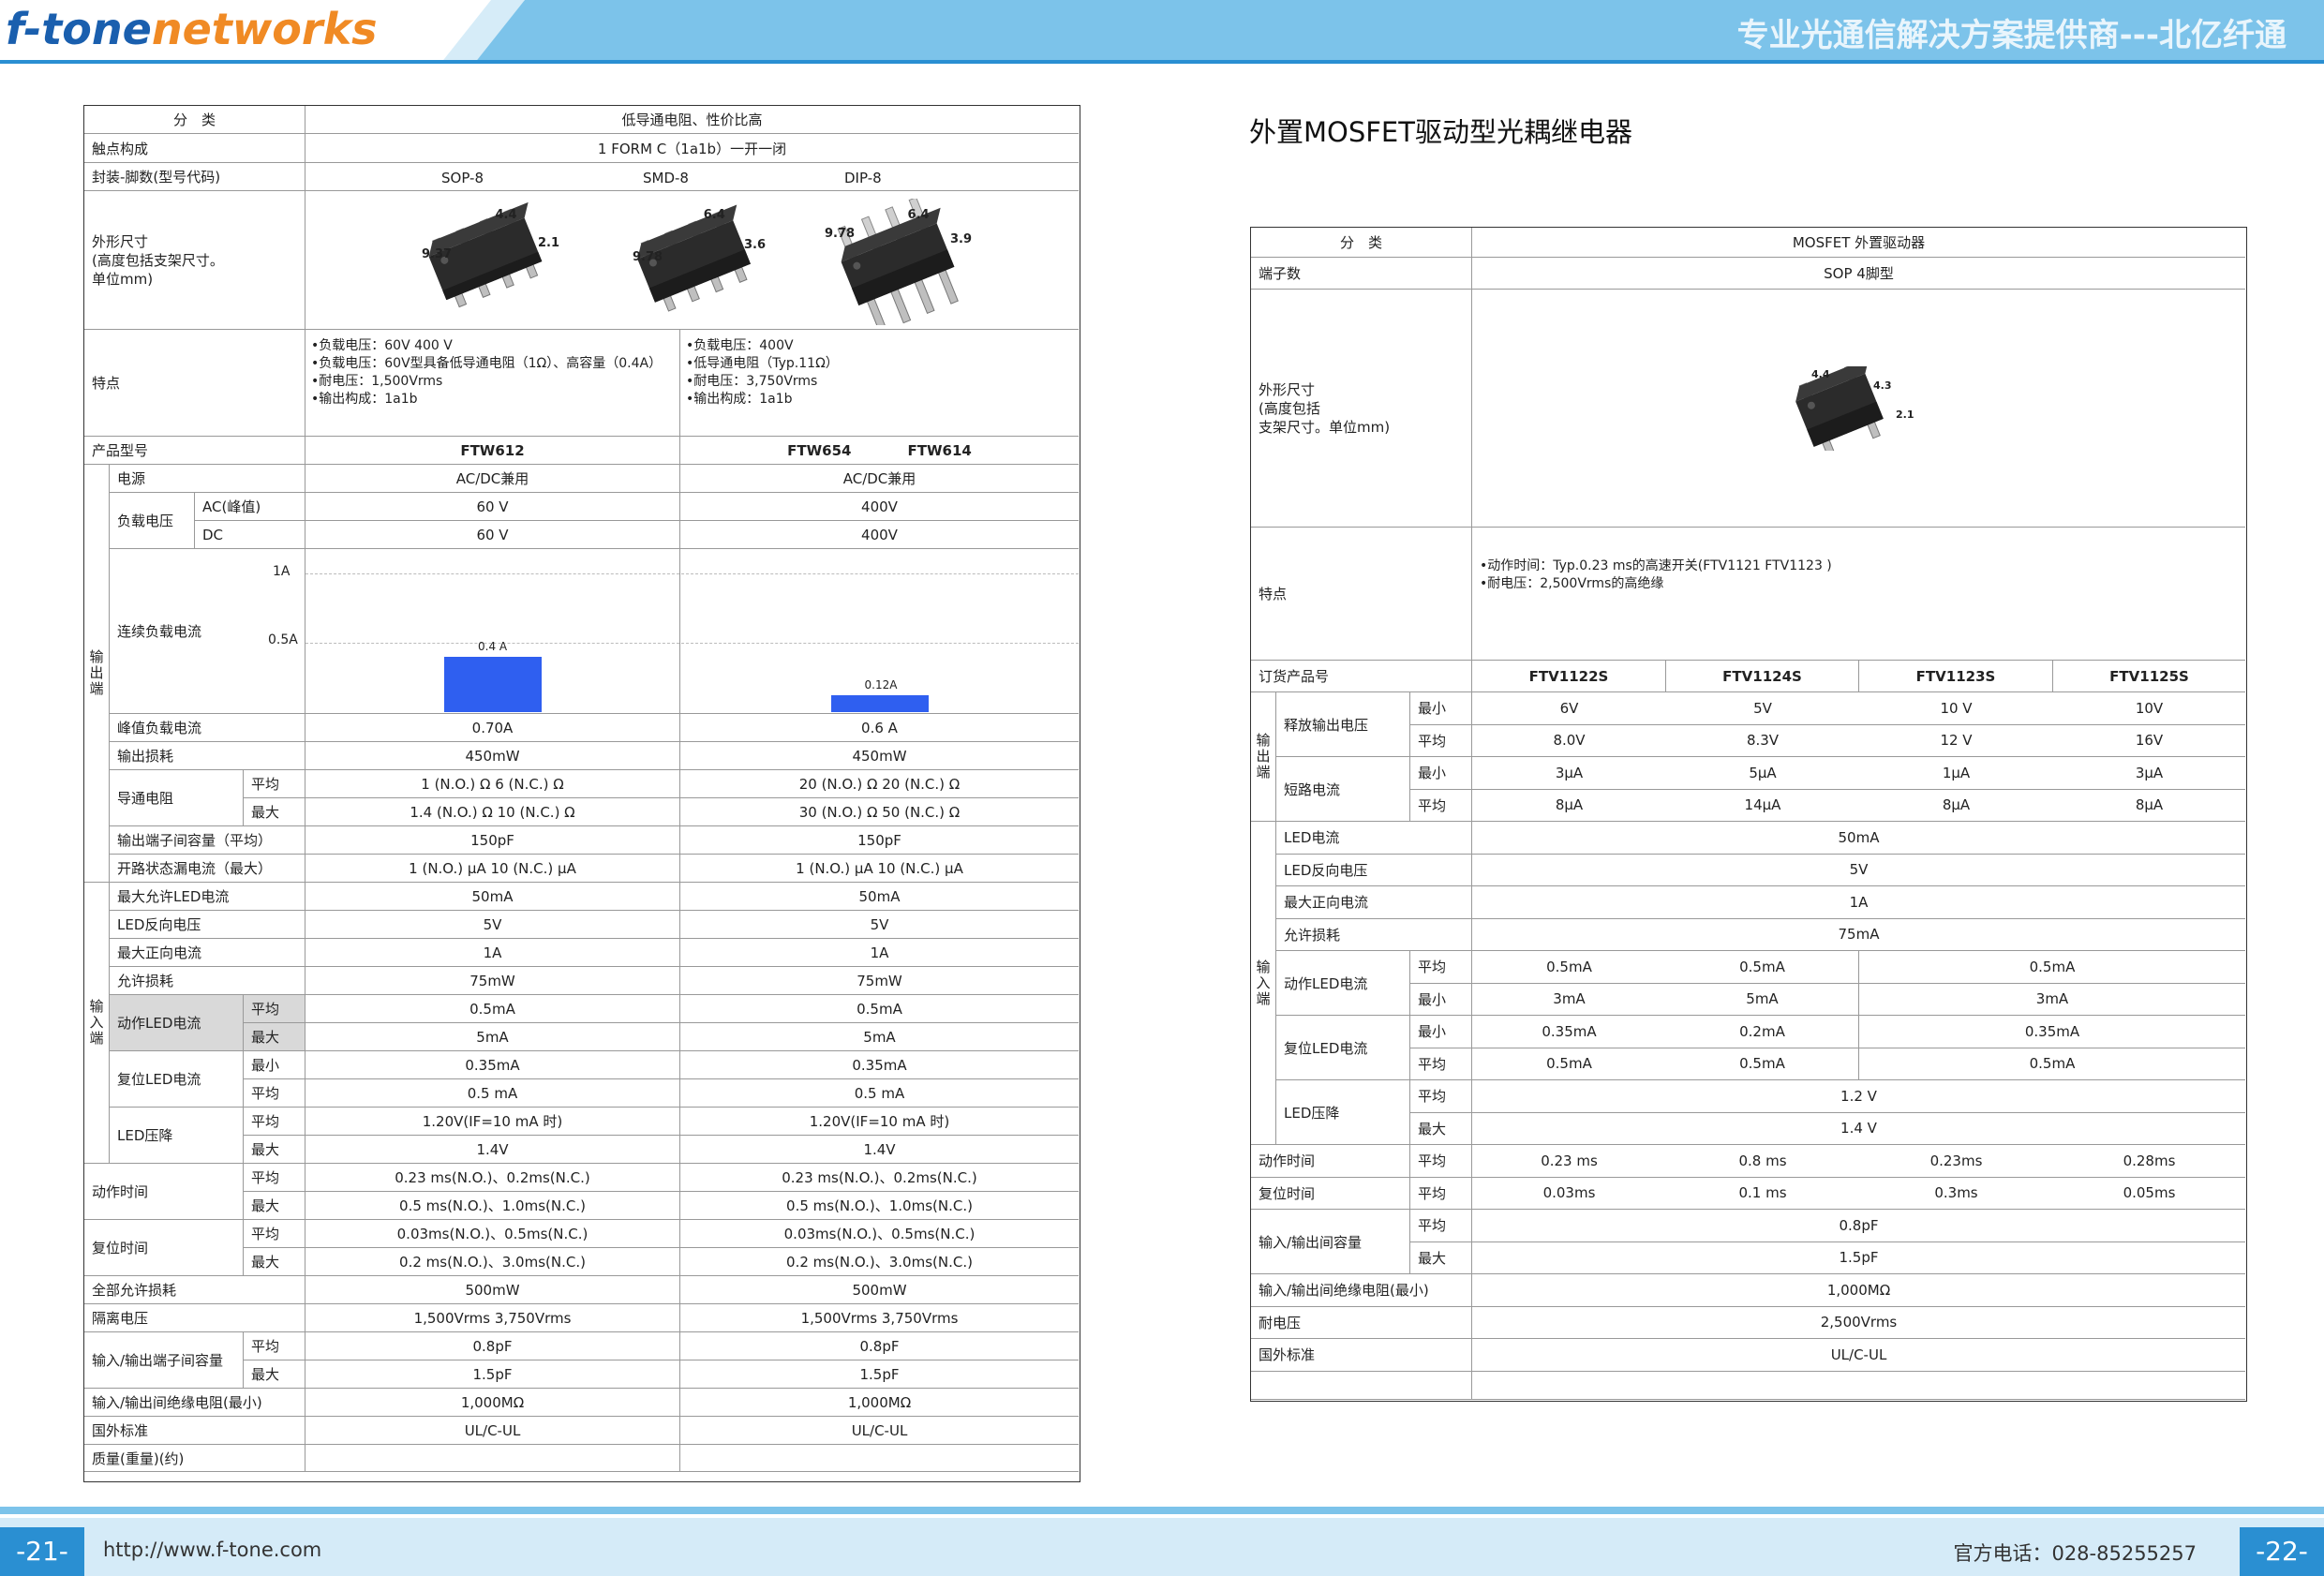 The image size is (2324, 1576). What do you see at coordinates (879, 1403) in the screenshot?
I see `row-value: 1,000MΩ` at bounding box center [879, 1403].